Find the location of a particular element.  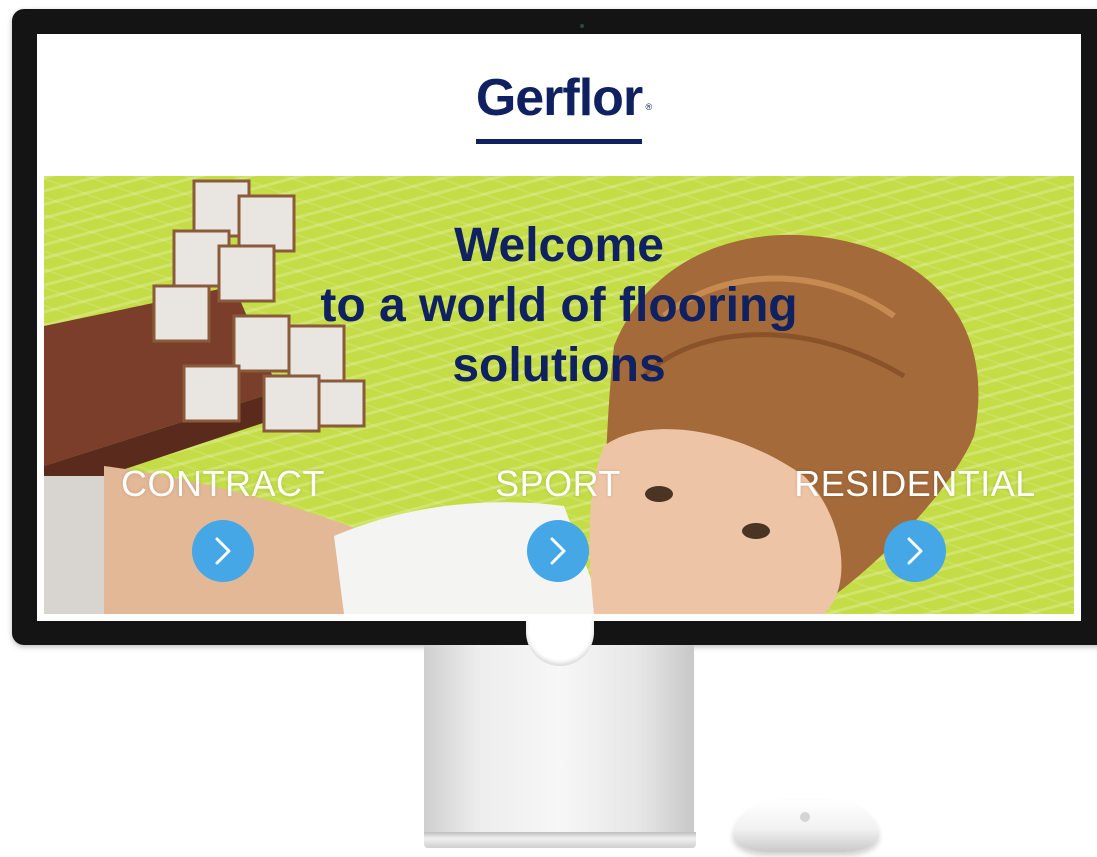

monitor-stand-base is located at coordinates (560, 840).